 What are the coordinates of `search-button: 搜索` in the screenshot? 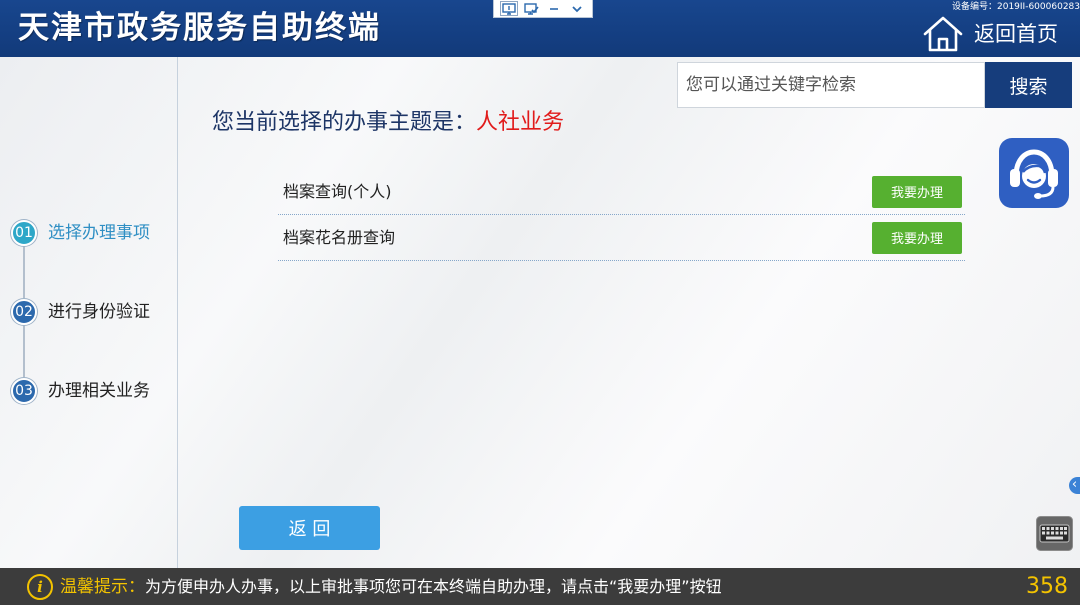 It's located at (1028, 85).